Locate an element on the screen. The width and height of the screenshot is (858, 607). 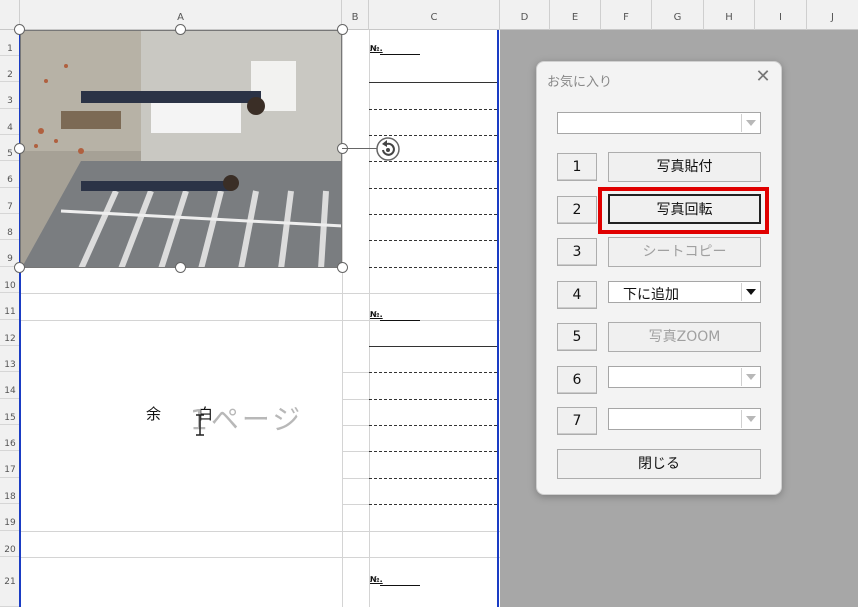
sheet-copy-button: シートコピー is located at coordinates (684, 252).